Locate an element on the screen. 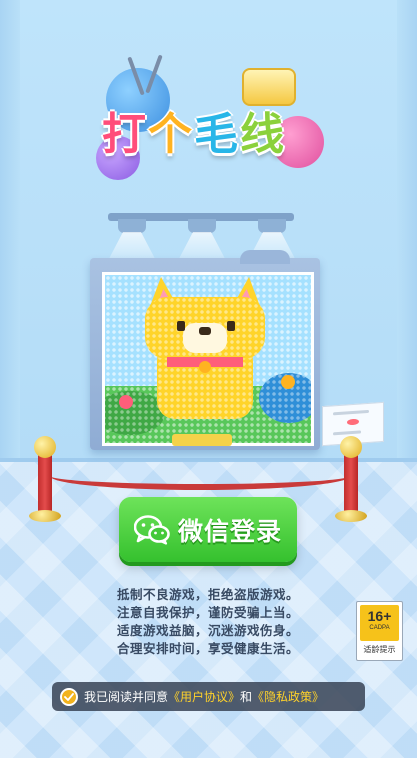 The image size is (417, 758). pixel-dog-artwork is located at coordinates (208, 359).